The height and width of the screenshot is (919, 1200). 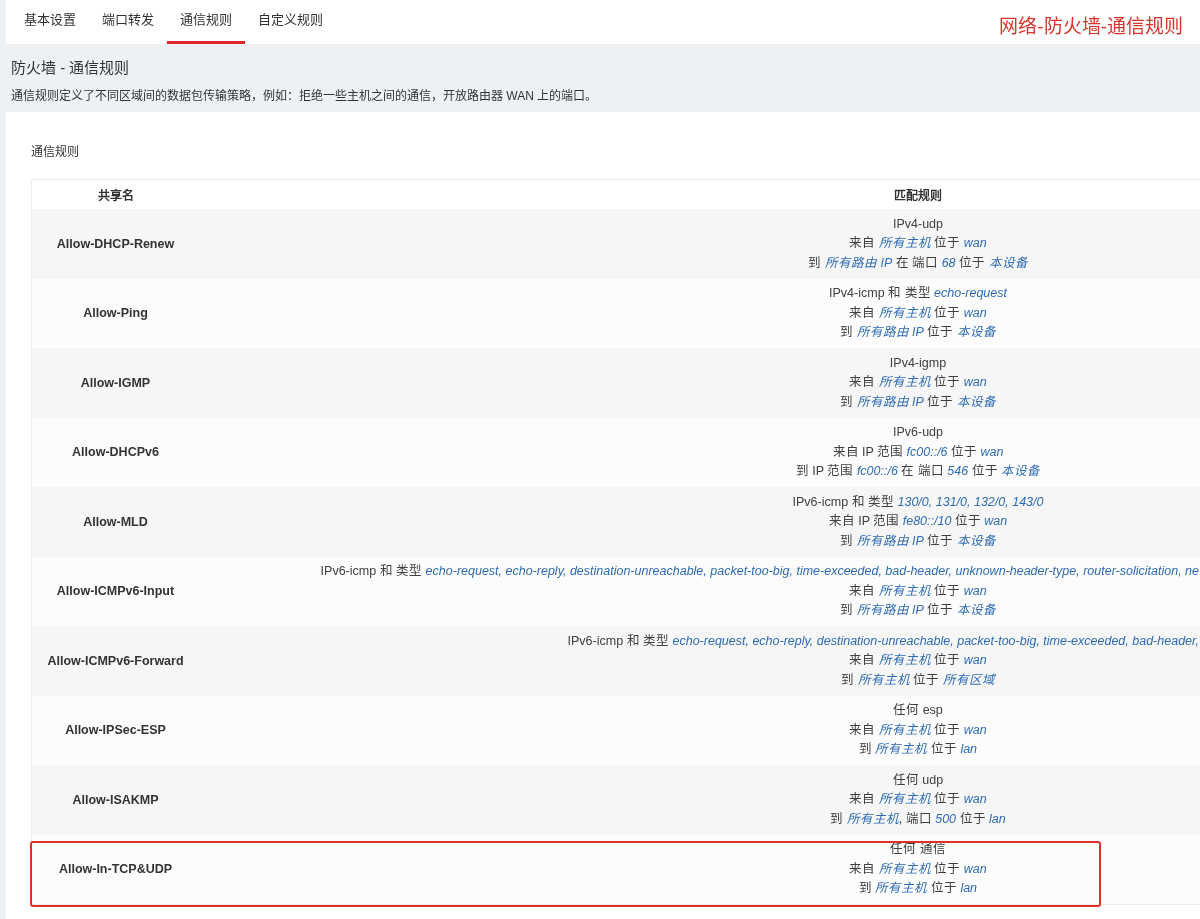 What do you see at coordinates (918, 710) in the screenshot?
I see `match-rule-line: 任何 esp` at bounding box center [918, 710].